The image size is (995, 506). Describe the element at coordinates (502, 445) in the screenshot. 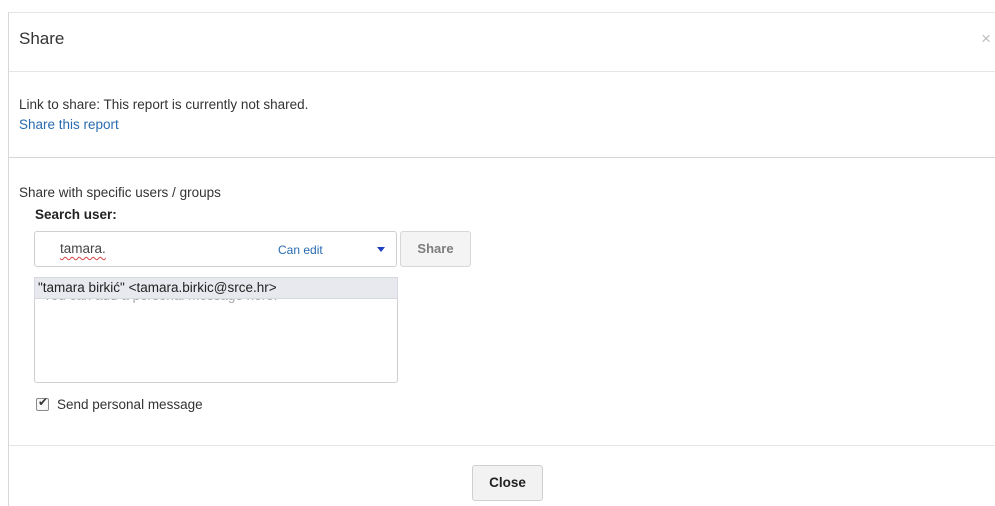

I see `footer-divider` at that location.